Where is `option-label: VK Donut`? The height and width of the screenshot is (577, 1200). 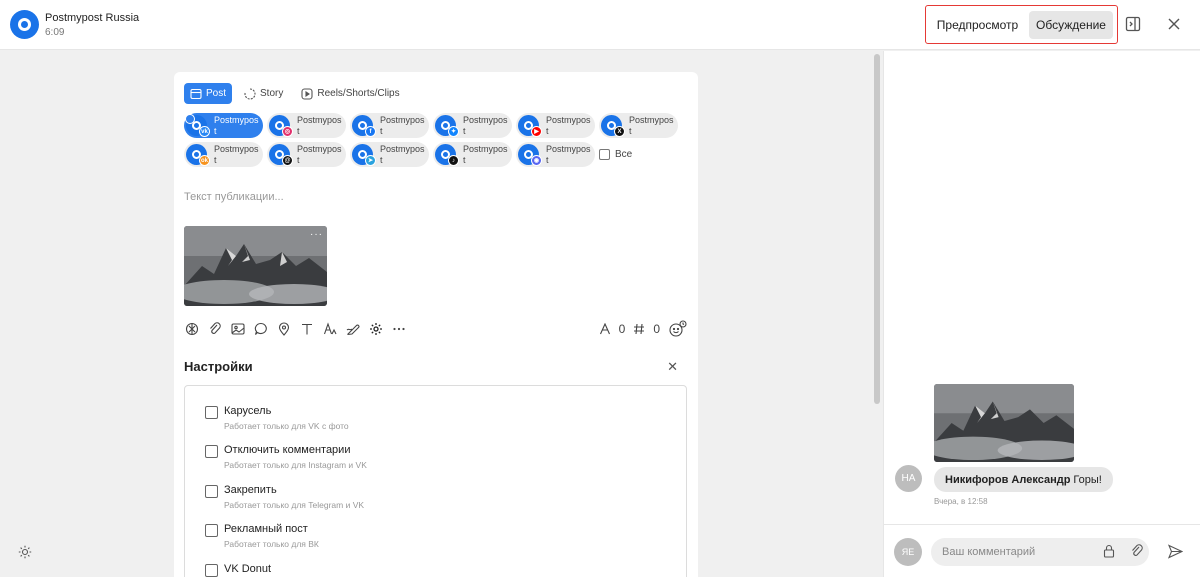 option-label: VK Donut is located at coordinates (248, 569).